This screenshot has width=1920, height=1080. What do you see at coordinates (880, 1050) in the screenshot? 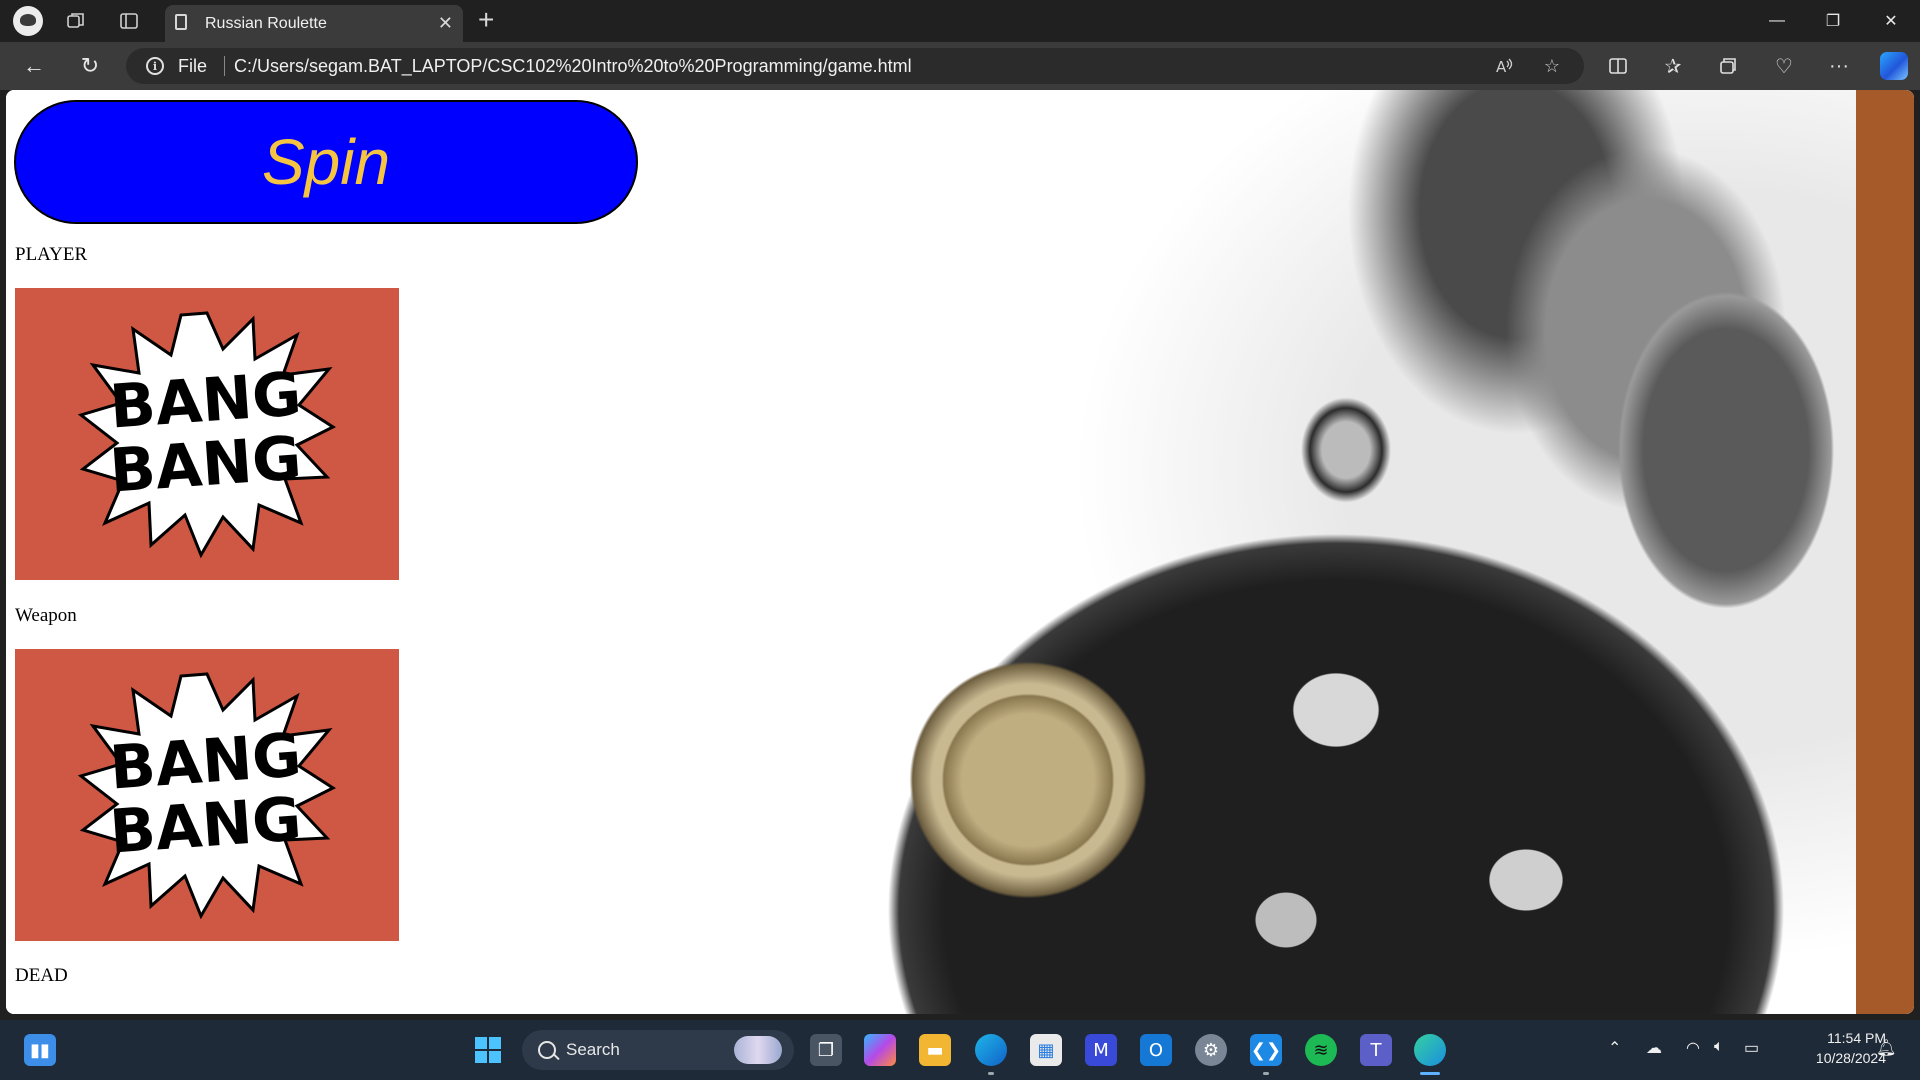
I see `copilot-app-icon` at bounding box center [880, 1050].